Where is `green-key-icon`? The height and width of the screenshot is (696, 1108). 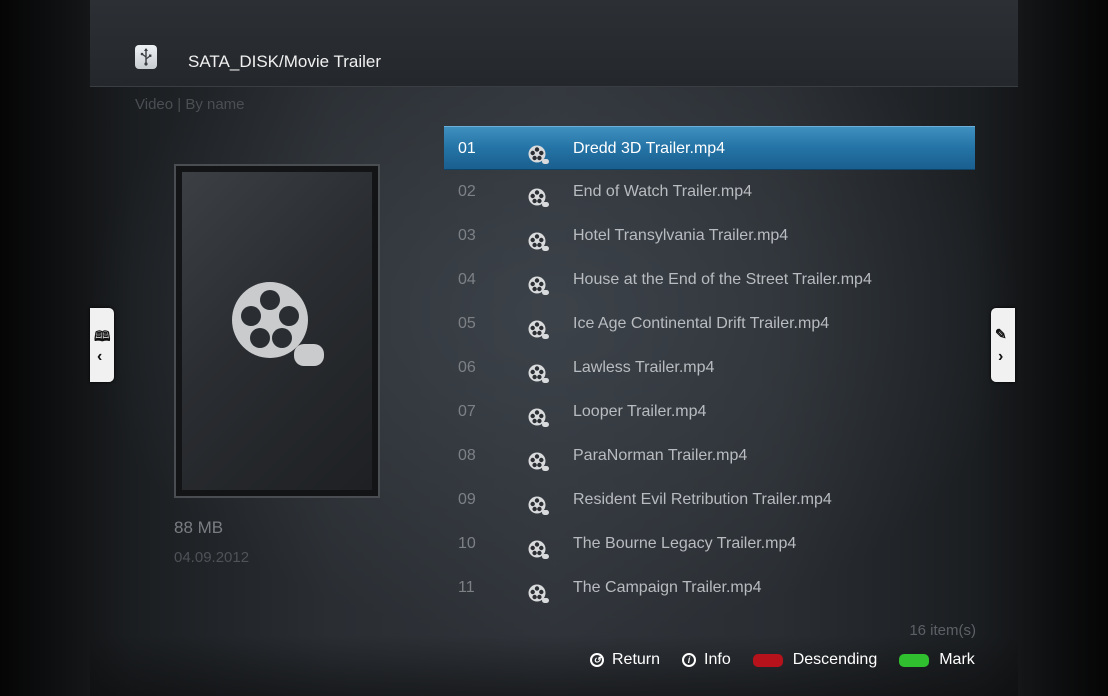 green-key-icon is located at coordinates (914, 660).